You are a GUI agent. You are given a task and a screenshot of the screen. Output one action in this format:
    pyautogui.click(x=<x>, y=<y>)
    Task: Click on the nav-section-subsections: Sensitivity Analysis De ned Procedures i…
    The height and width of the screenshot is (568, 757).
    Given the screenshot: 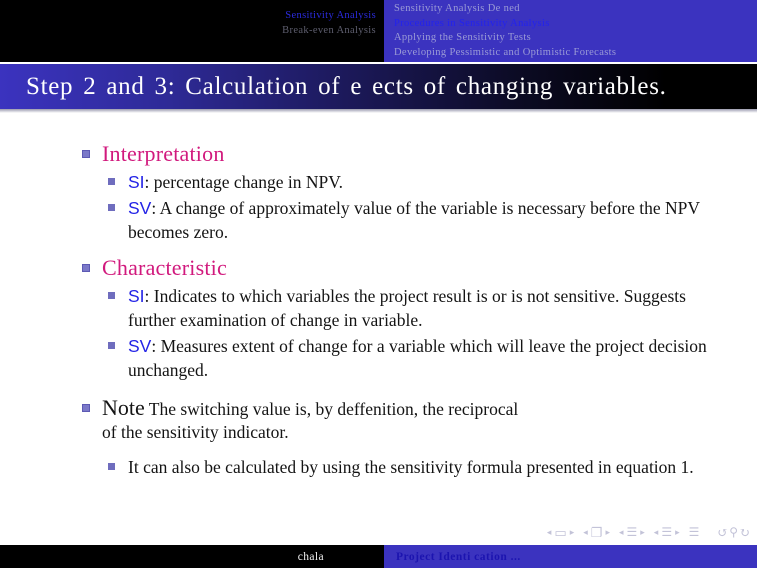 What is the action you would take?
    pyautogui.click(x=570, y=31)
    